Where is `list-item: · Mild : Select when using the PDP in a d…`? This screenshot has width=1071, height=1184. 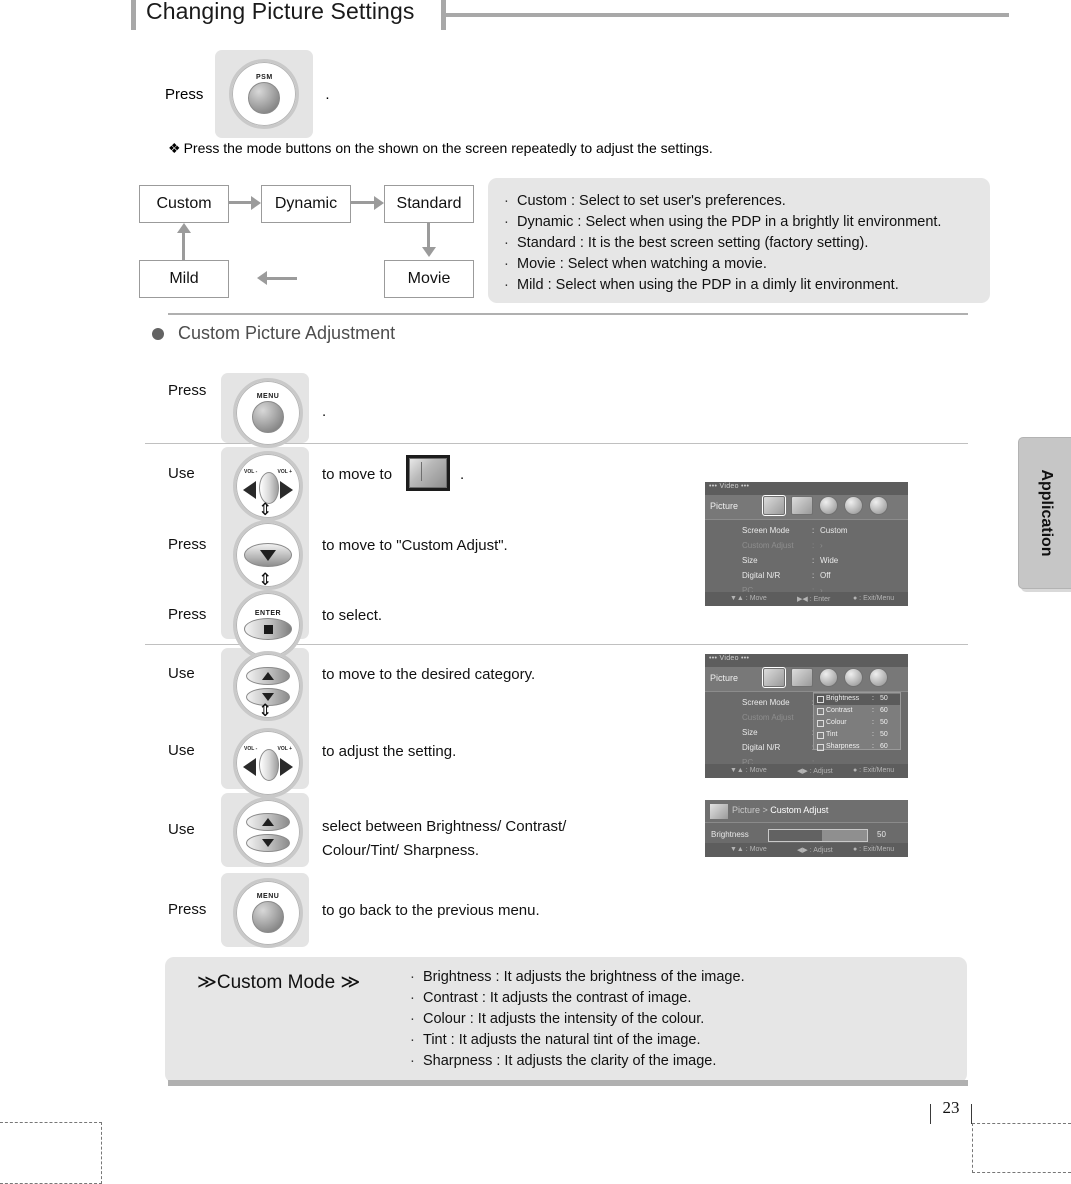 list-item: · Mild : Select when using the PDP in a d… is located at coordinates (747, 285).